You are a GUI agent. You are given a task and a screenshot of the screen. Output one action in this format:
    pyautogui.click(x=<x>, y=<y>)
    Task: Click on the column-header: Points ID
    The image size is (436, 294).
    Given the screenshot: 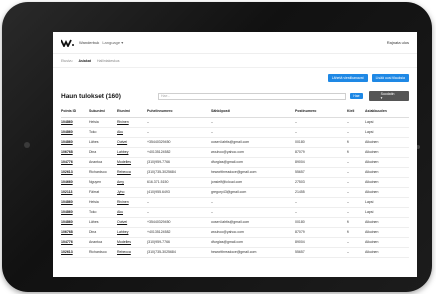 What is the action you would take?
    pyautogui.click(x=75, y=112)
    